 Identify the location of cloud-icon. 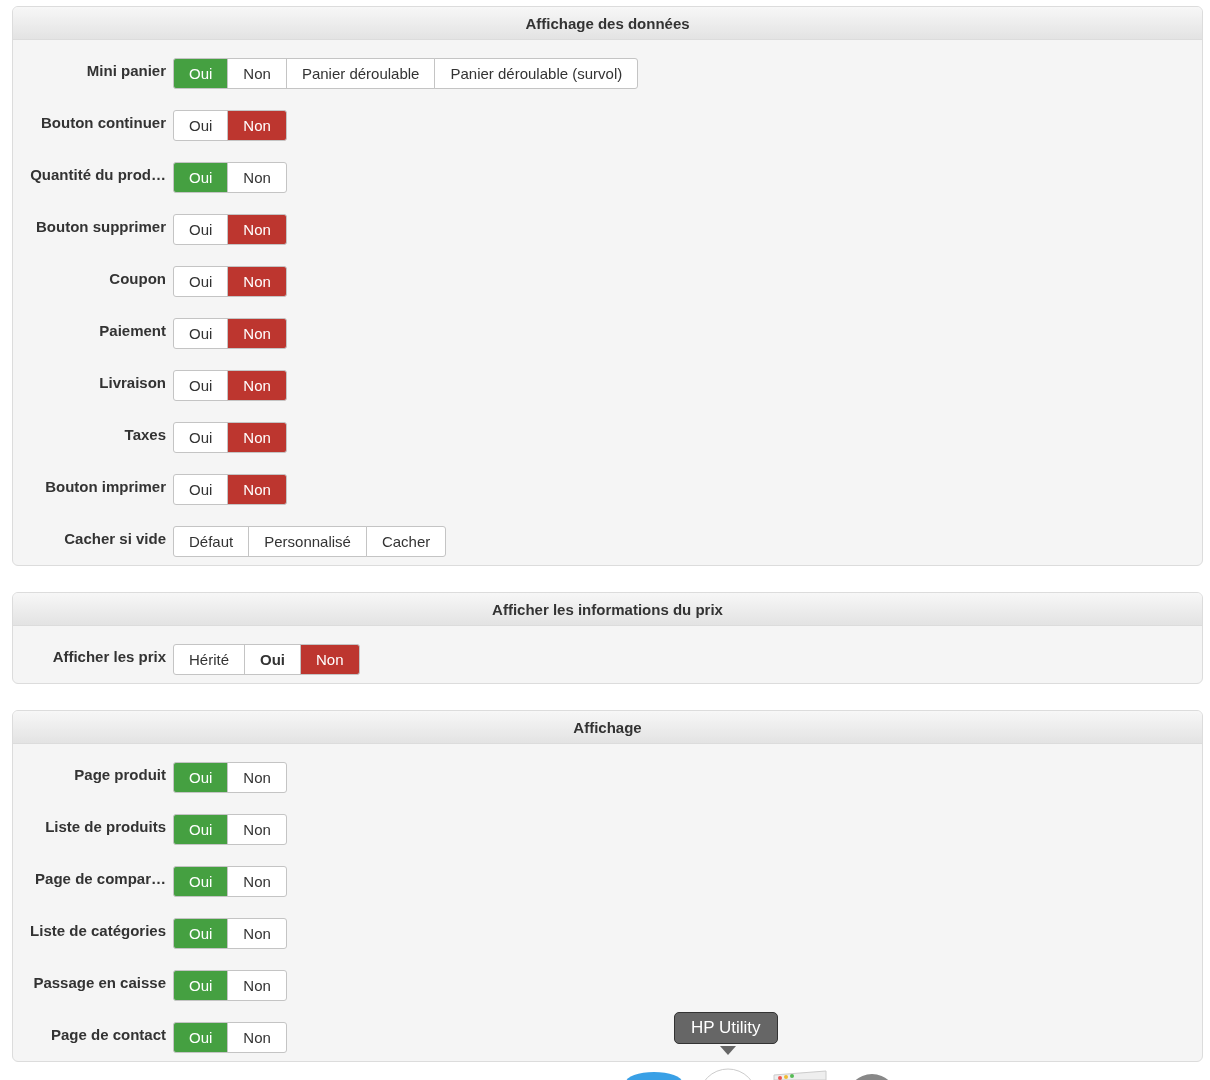
(654, 1075).